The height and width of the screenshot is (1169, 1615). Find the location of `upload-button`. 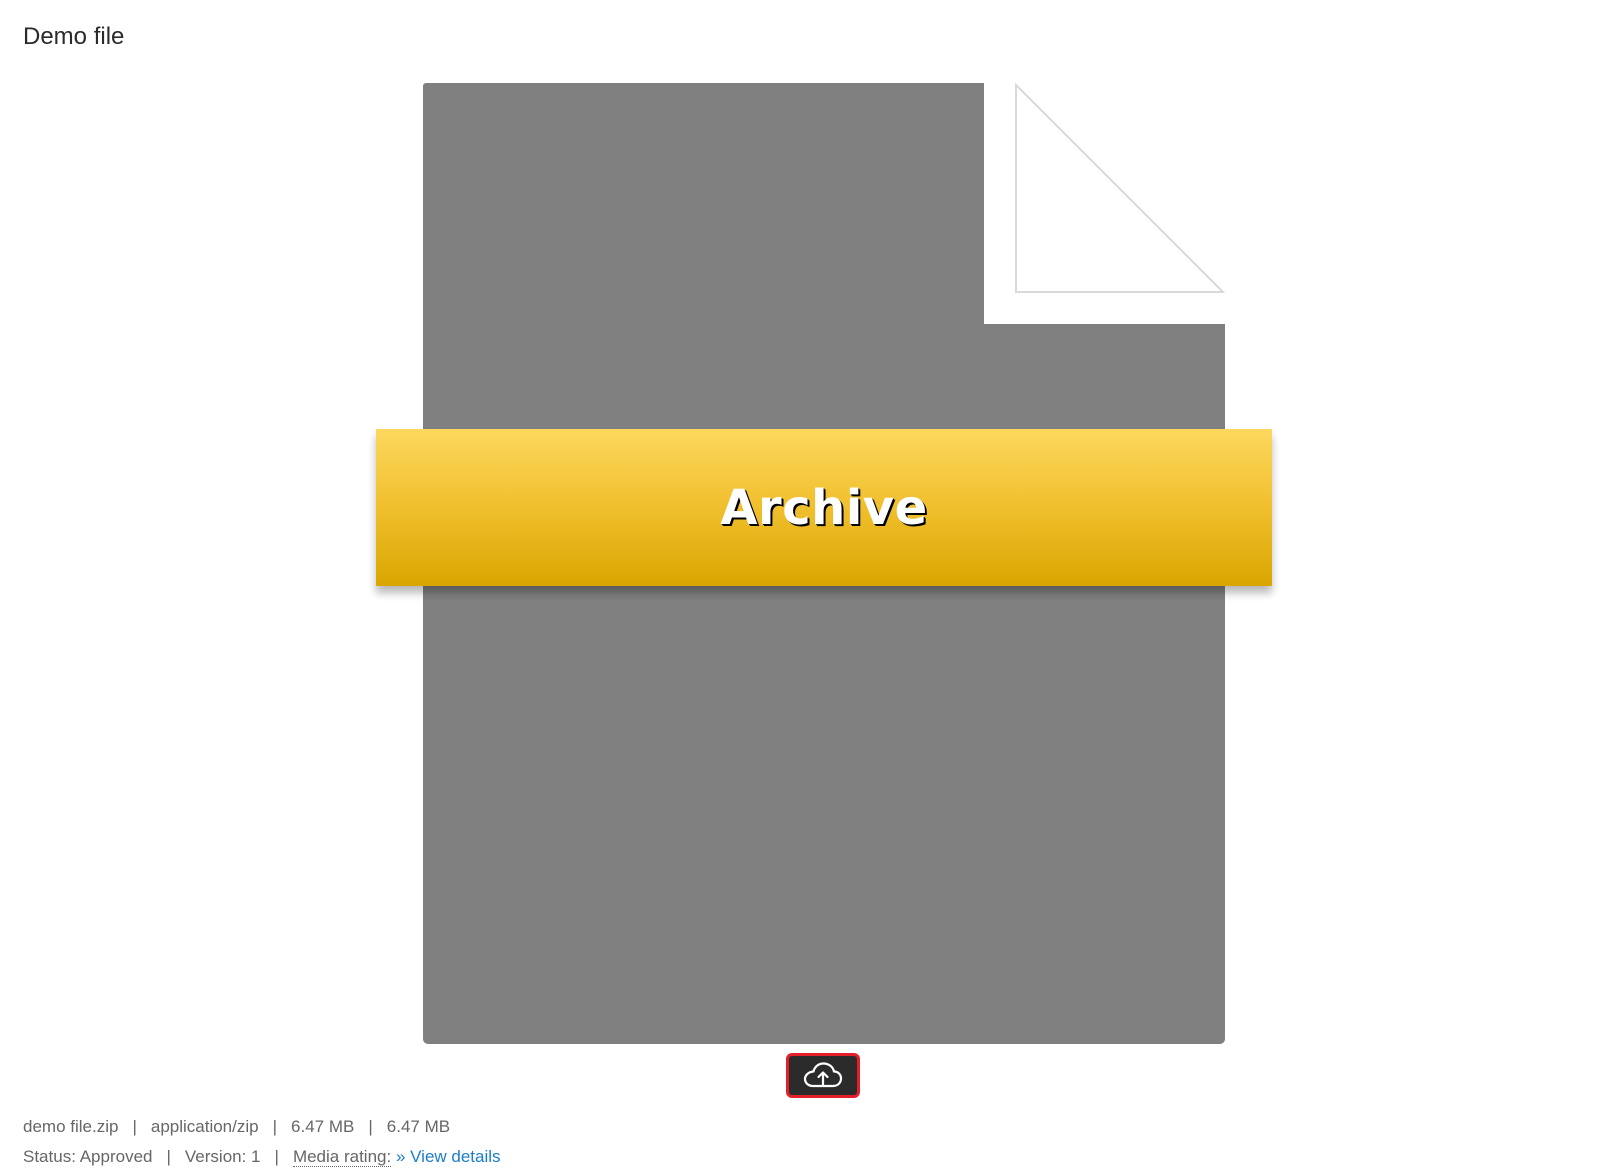

upload-button is located at coordinates (823, 1075).